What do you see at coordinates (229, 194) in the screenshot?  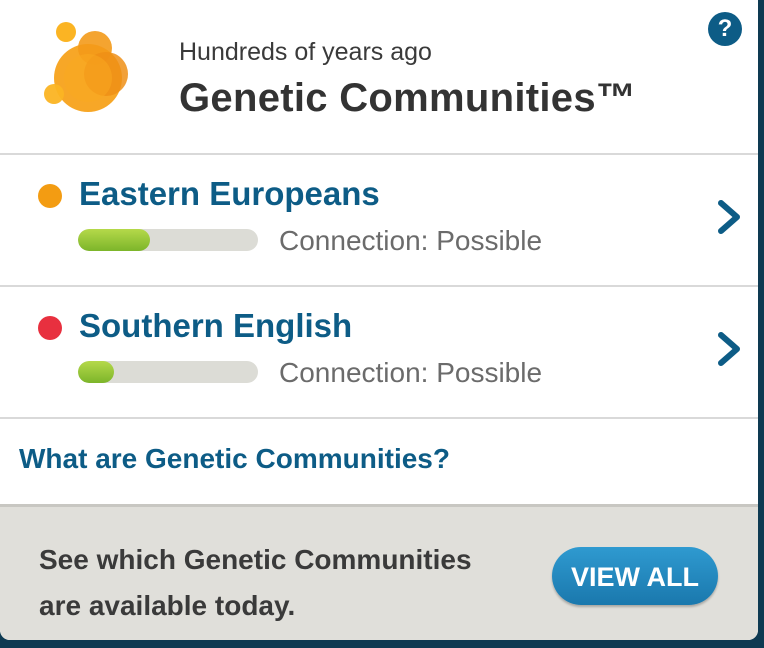 I see `community-name: Eastern Europeans` at bounding box center [229, 194].